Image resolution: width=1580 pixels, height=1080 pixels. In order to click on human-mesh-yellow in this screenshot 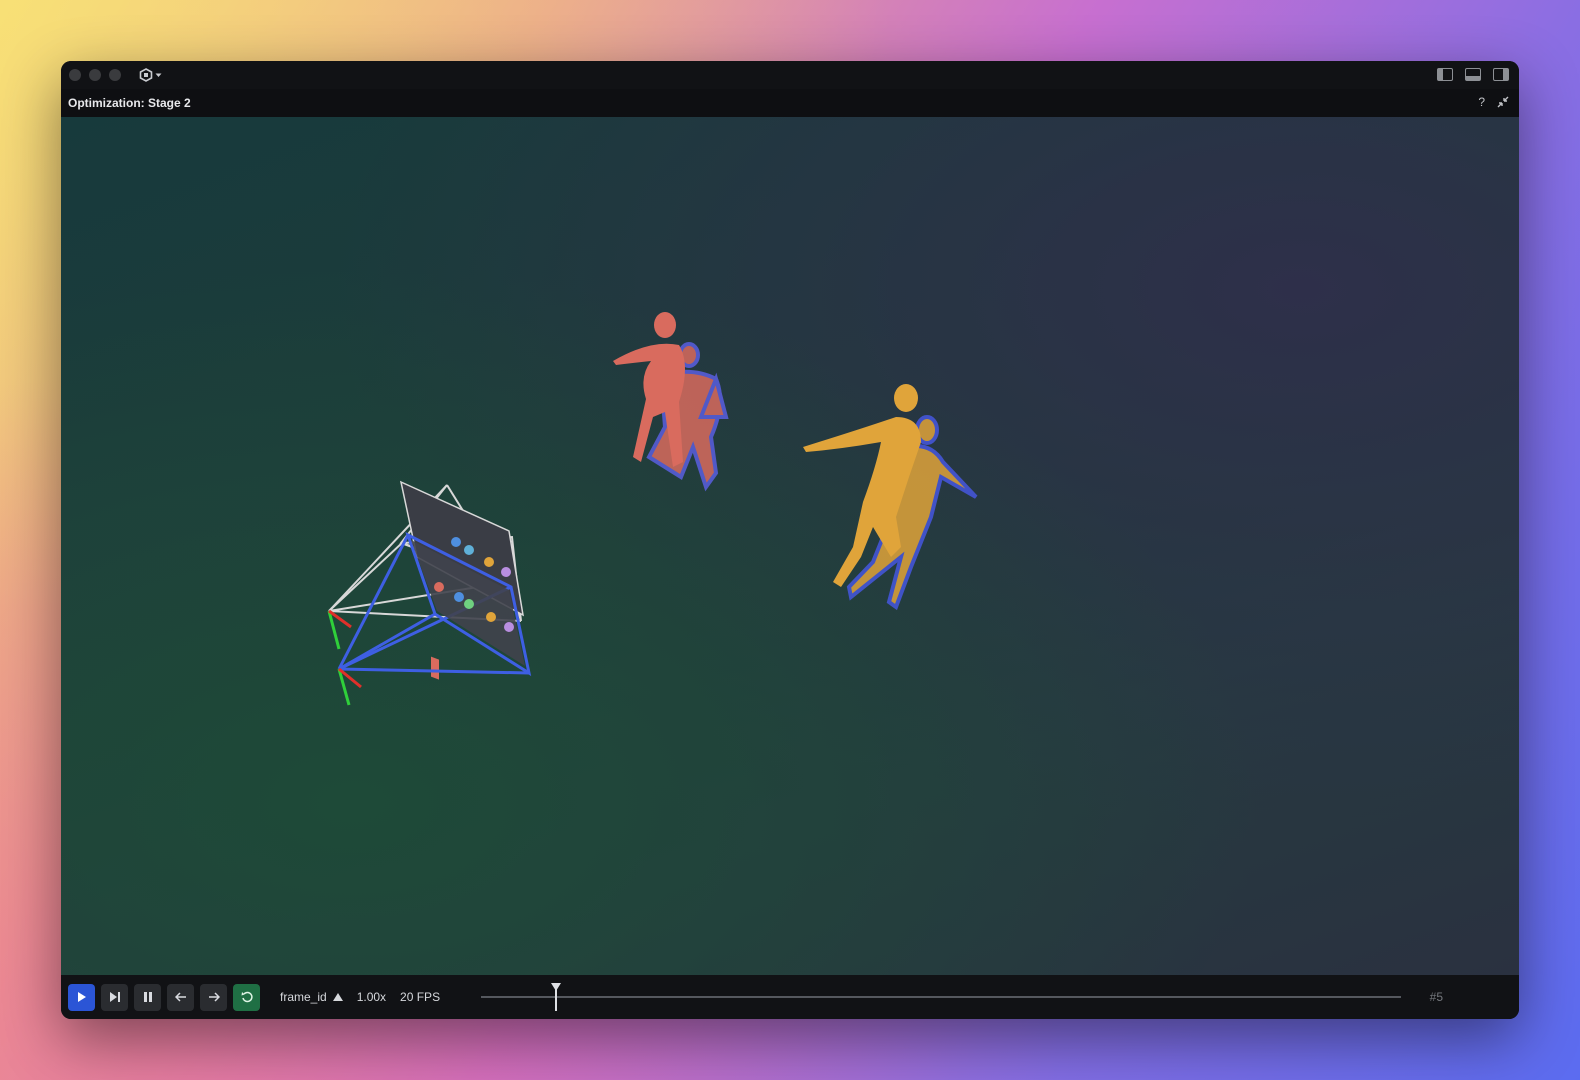, I will do `click(890, 497)`.